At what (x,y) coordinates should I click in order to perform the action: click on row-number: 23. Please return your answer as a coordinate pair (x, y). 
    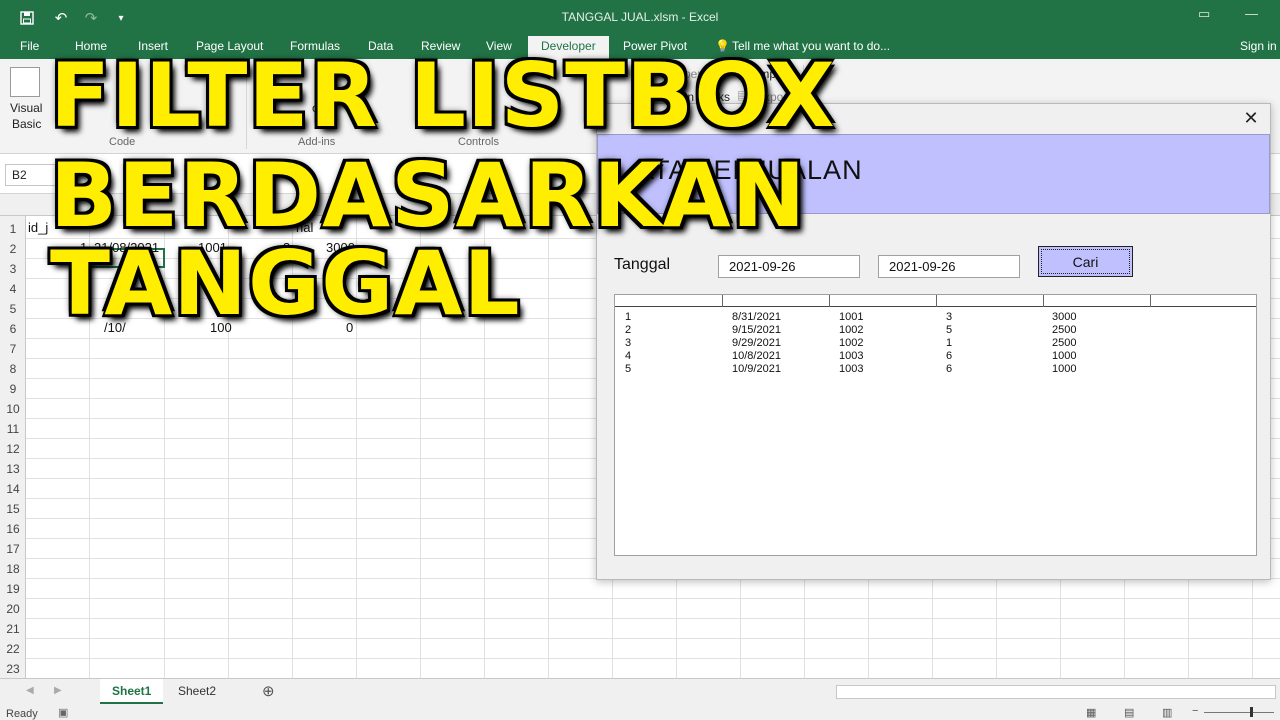
    Looking at the image, I should click on (13, 669).